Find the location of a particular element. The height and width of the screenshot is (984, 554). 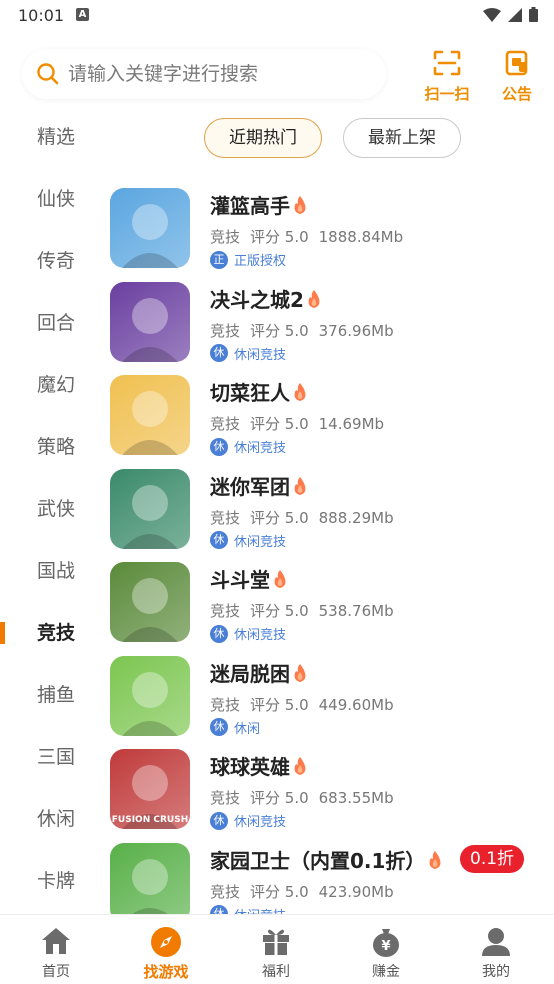

game-row: 切菜狂人竞技 评分 5.0 14.69Mb 休休闲竞技 is located at coordinates (330, 420).